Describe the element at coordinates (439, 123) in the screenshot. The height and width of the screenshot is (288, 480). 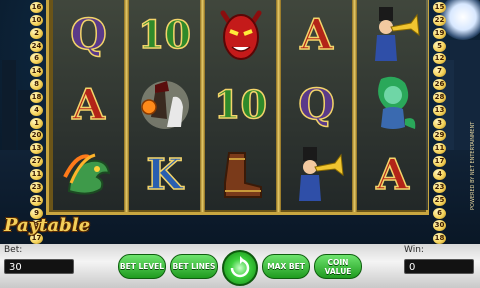
I see `payline-number: 3` at that location.